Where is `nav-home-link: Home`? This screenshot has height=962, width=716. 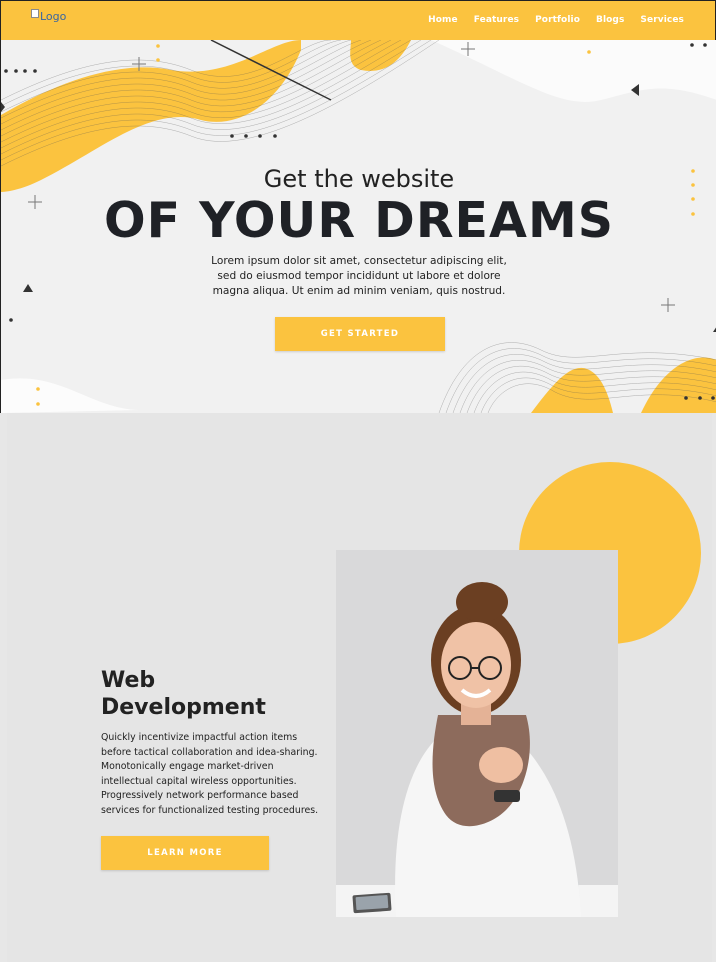
nav-home-link: Home is located at coordinates (443, 20).